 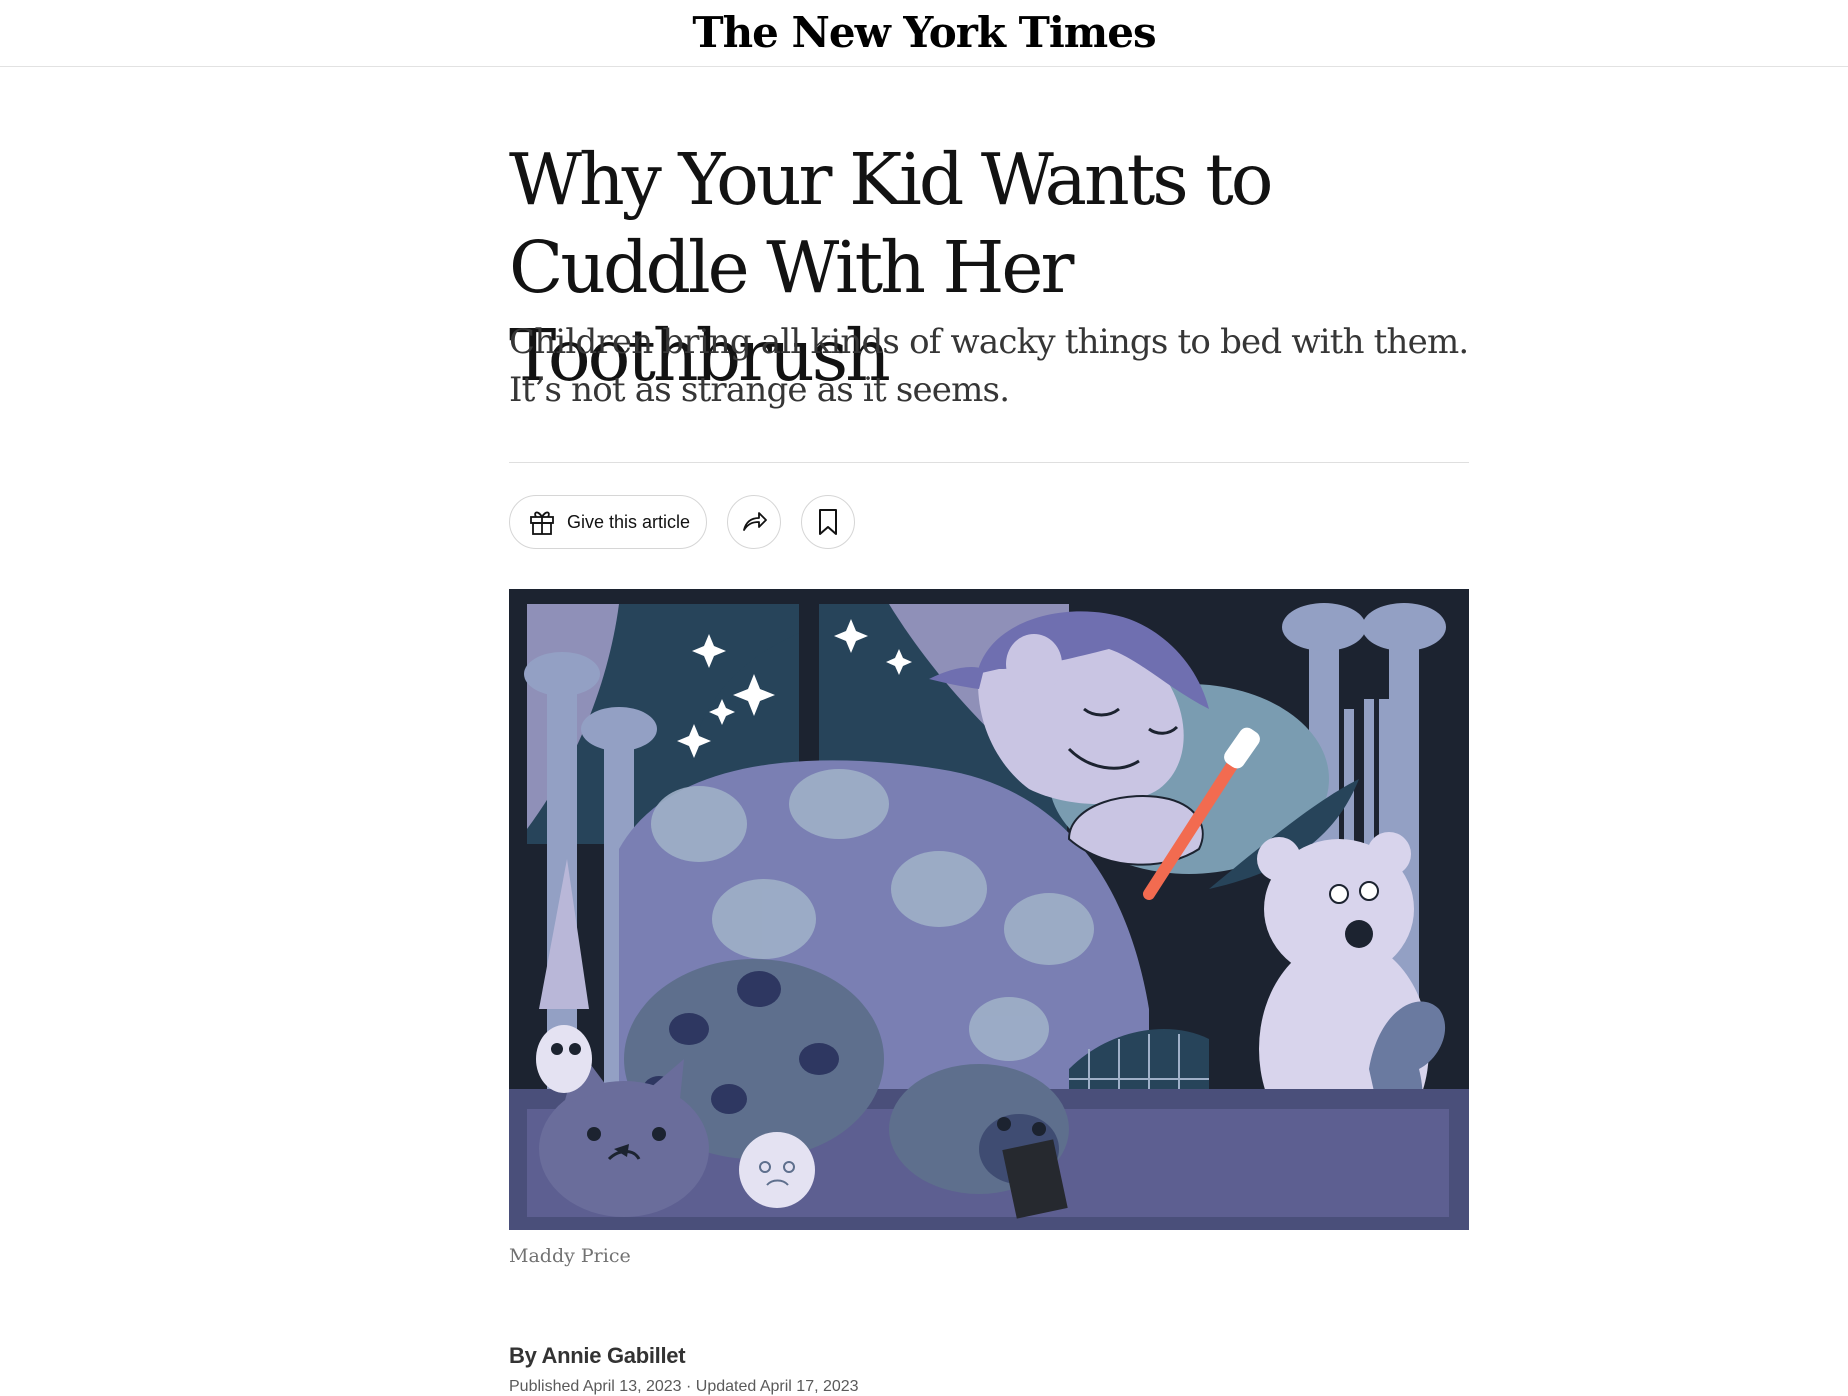 What do you see at coordinates (542, 523) in the screenshot?
I see `gift-icon` at bounding box center [542, 523].